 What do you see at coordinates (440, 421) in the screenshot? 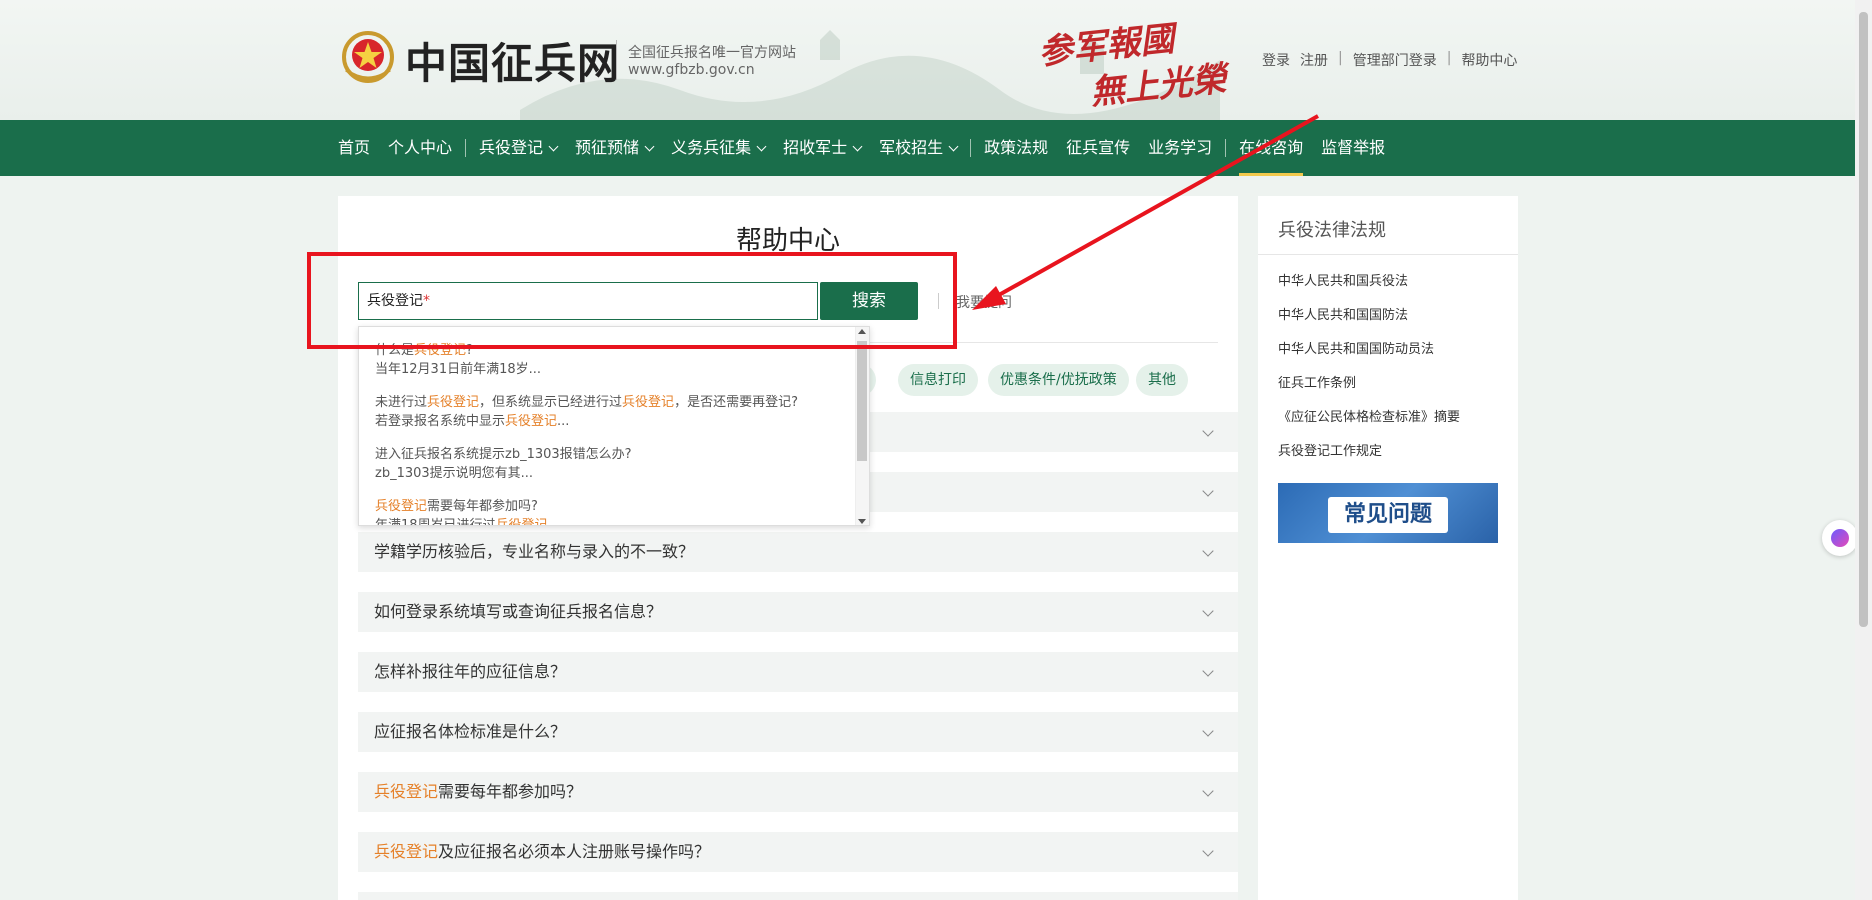
I see `suggestion-snippet: 若登录报名系统中显示` at bounding box center [440, 421].